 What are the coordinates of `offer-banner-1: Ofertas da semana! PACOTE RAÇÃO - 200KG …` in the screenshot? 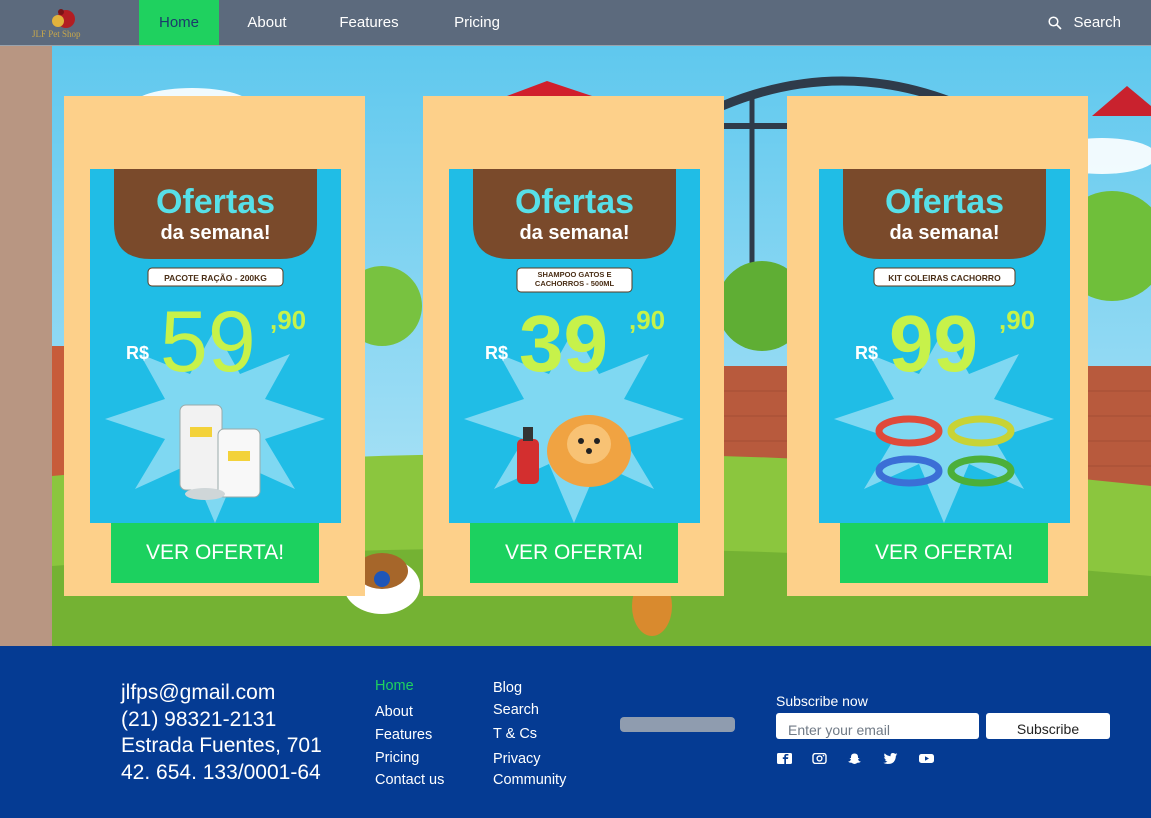 It's located at (215, 346).